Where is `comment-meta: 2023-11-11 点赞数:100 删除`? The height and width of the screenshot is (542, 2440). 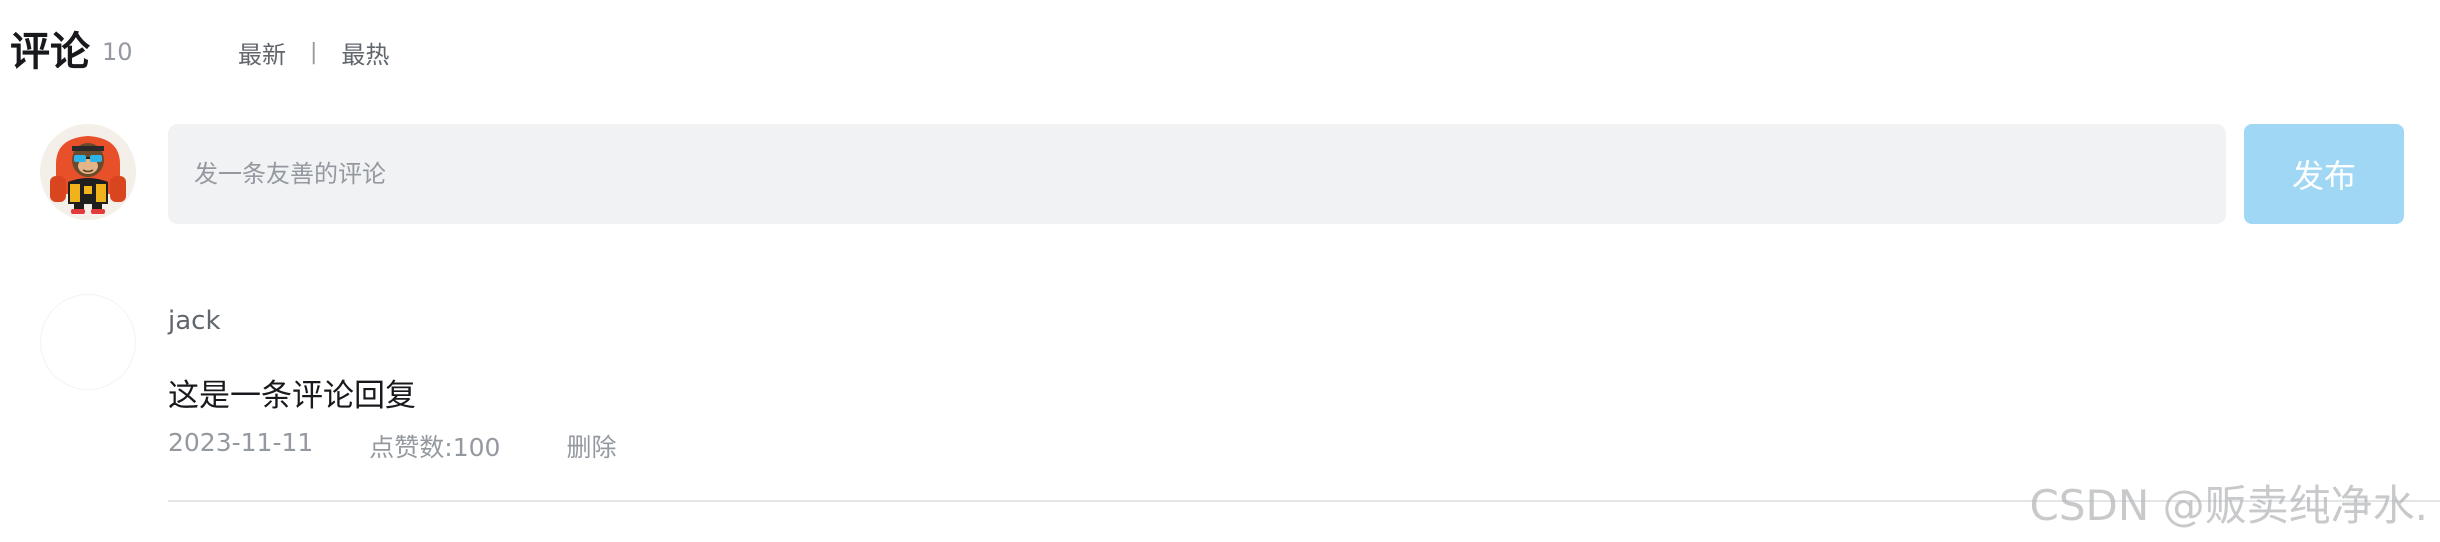 comment-meta: 2023-11-11 点赞数:100 删除 is located at coordinates (392, 446).